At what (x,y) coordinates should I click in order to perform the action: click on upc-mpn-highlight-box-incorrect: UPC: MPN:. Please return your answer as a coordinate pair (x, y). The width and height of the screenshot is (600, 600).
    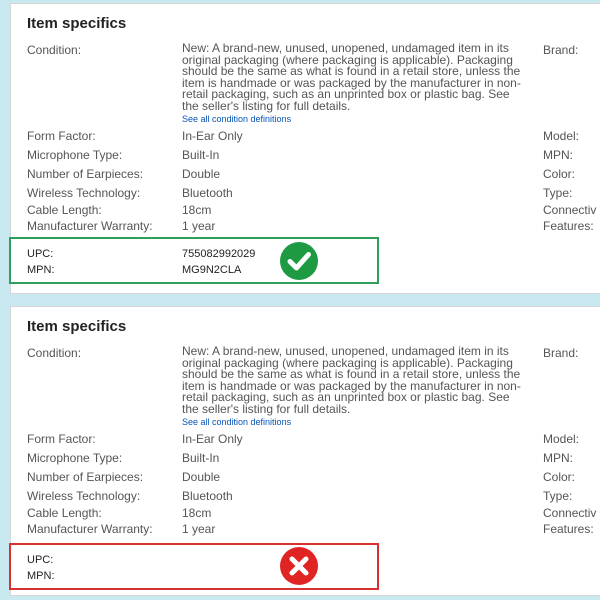
    Looking at the image, I should click on (194, 566).